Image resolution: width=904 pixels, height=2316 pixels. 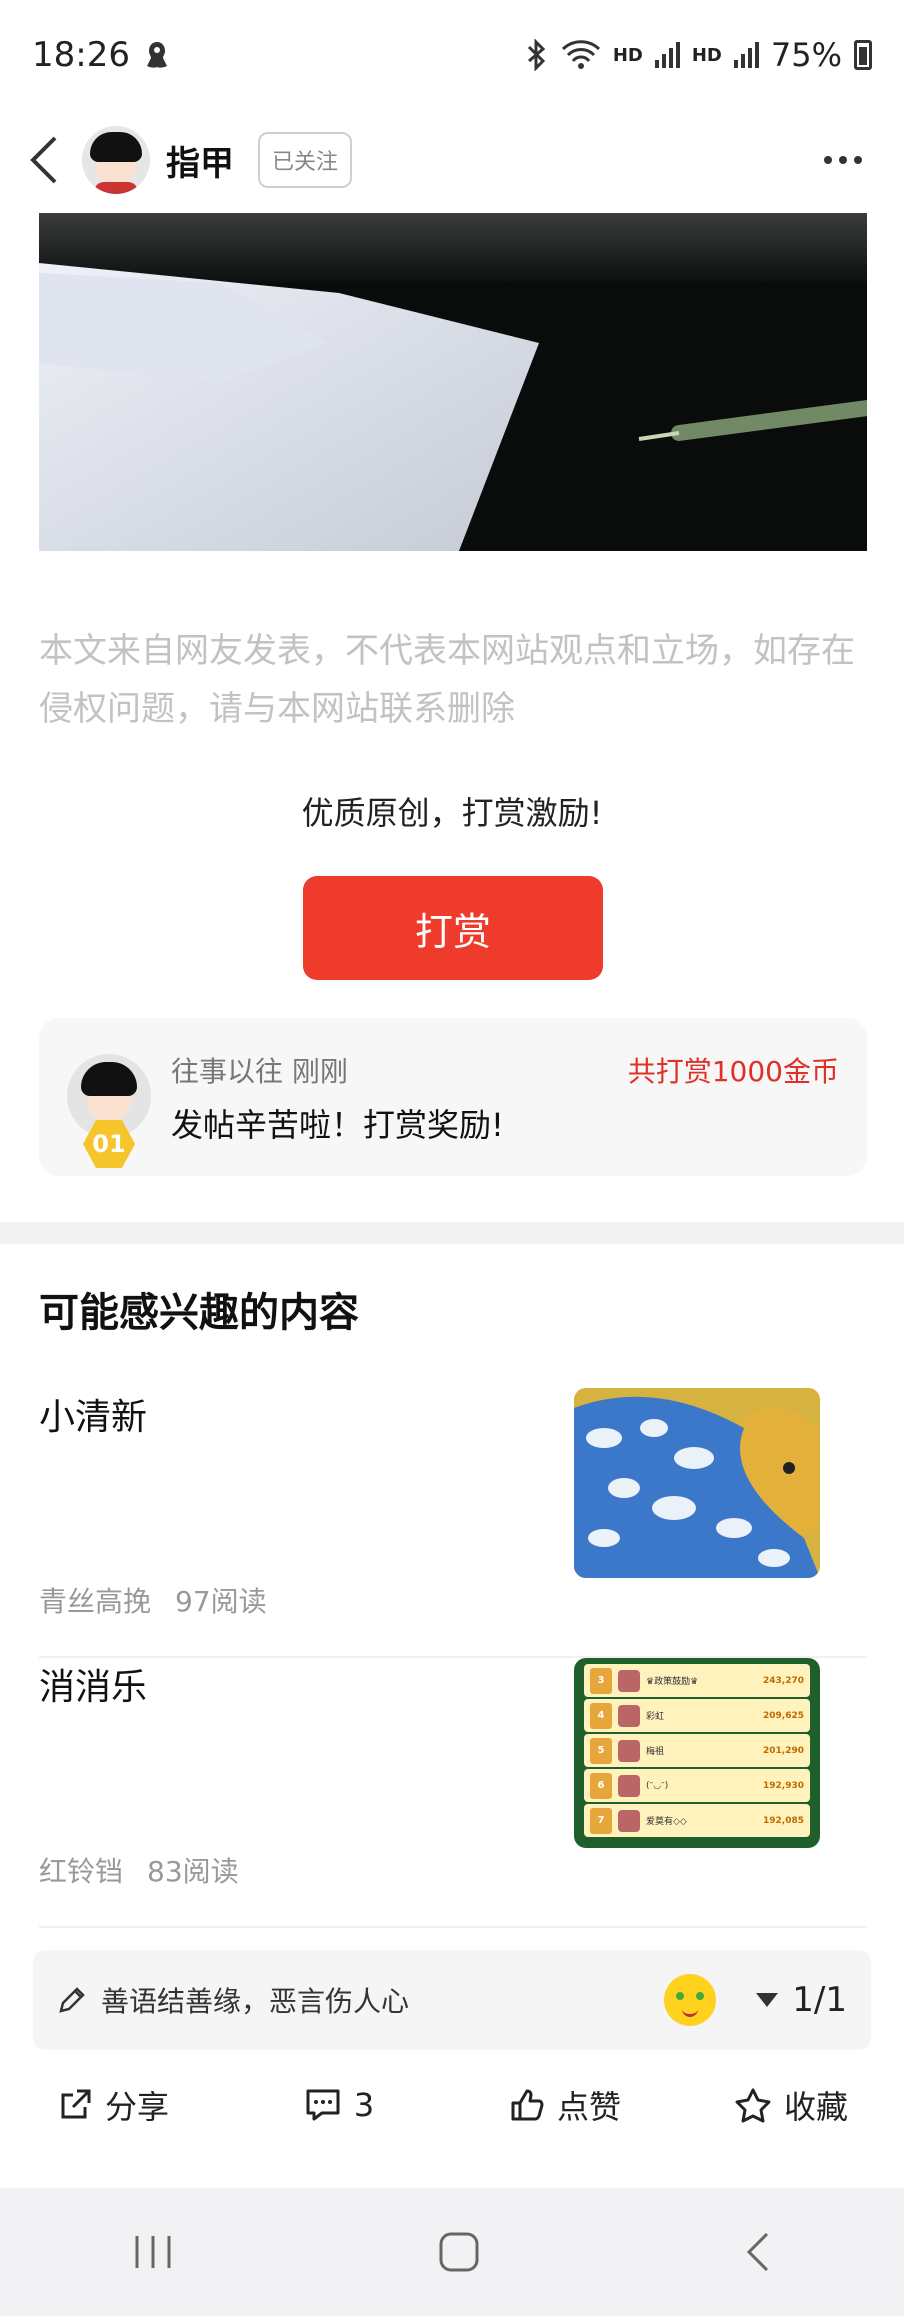 I want to click on article-photo, so click(x=453, y=382).